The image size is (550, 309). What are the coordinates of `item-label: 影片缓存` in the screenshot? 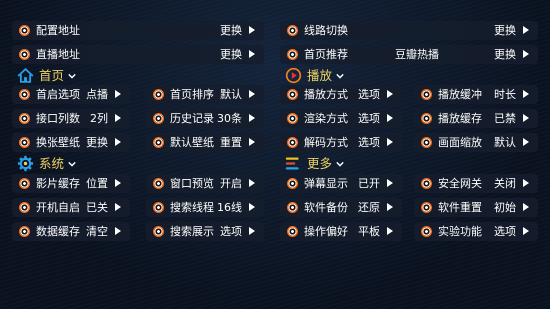 It's located at (58, 183).